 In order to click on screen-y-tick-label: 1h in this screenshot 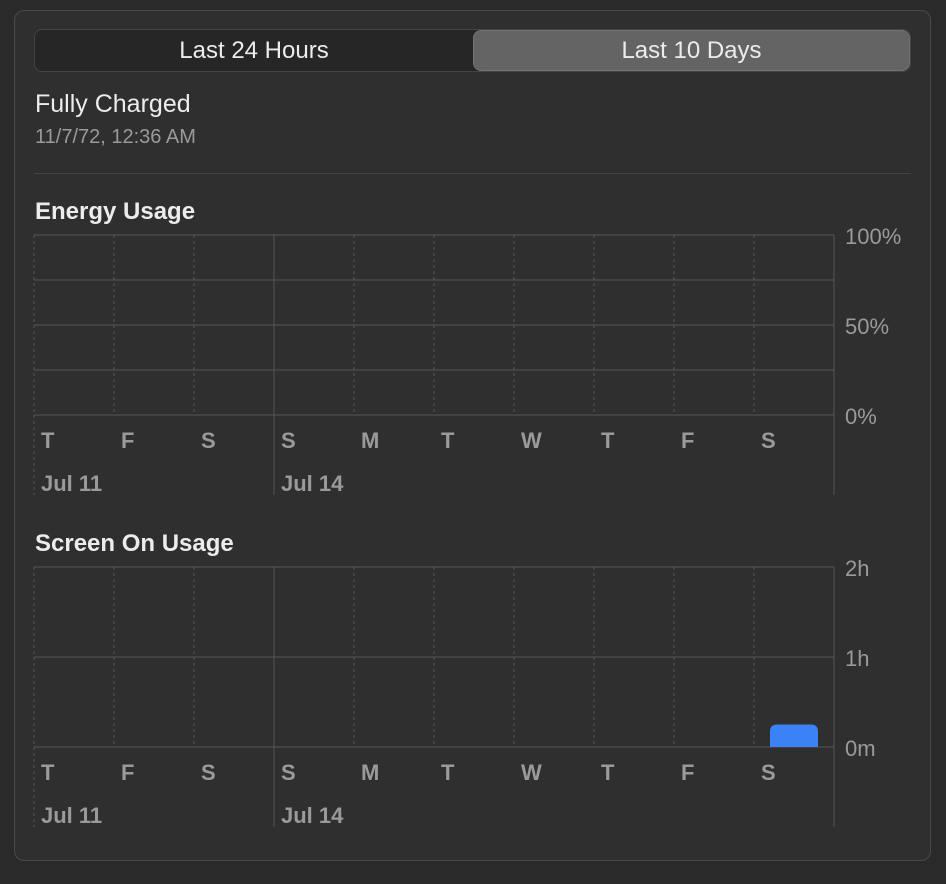, I will do `click(857, 658)`.